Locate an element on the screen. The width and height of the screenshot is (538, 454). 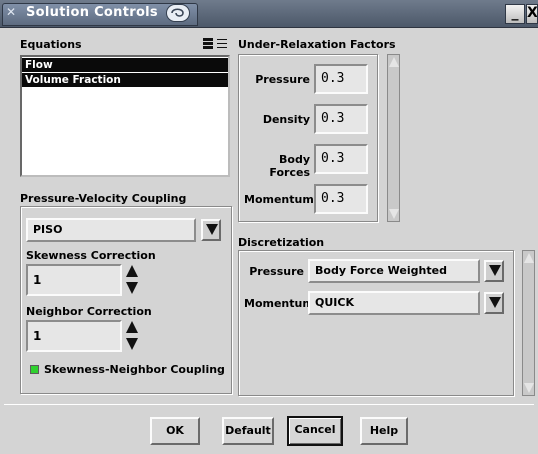
neighbor-increment-icon is located at coordinates (132, 327).